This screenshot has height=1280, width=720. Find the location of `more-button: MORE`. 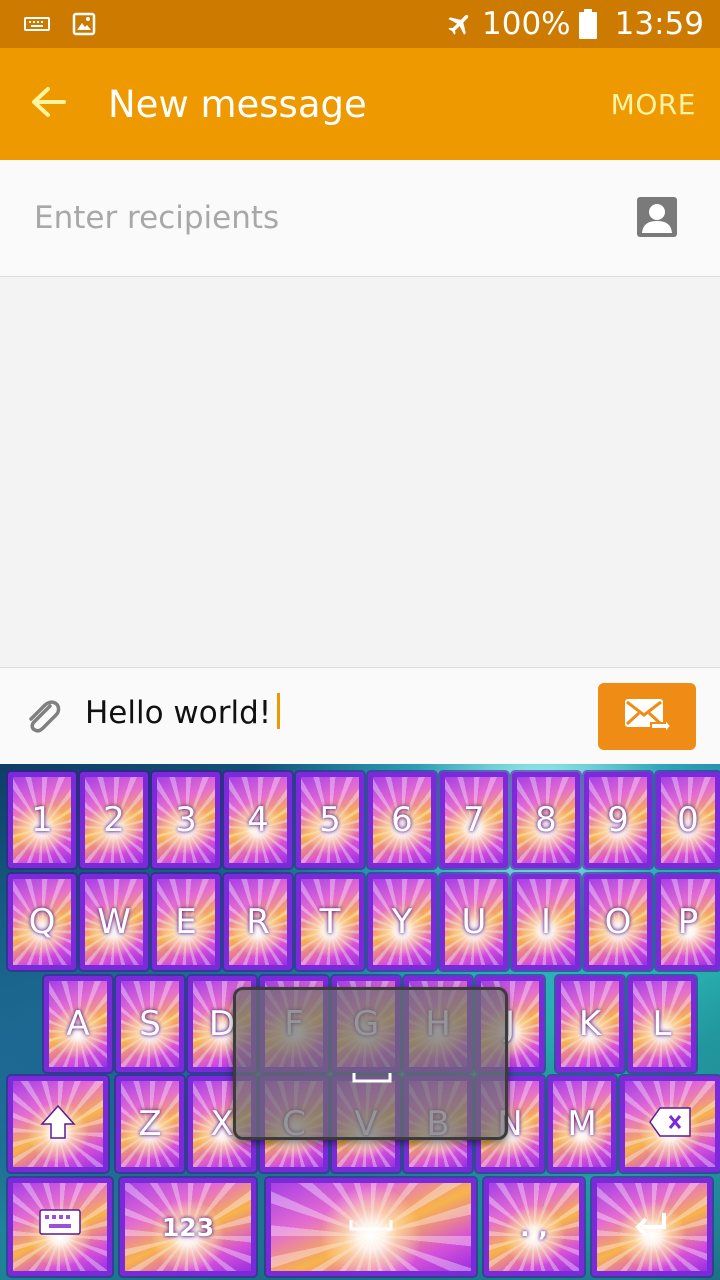

more-button: MORE is located at coordinates (653, 104).